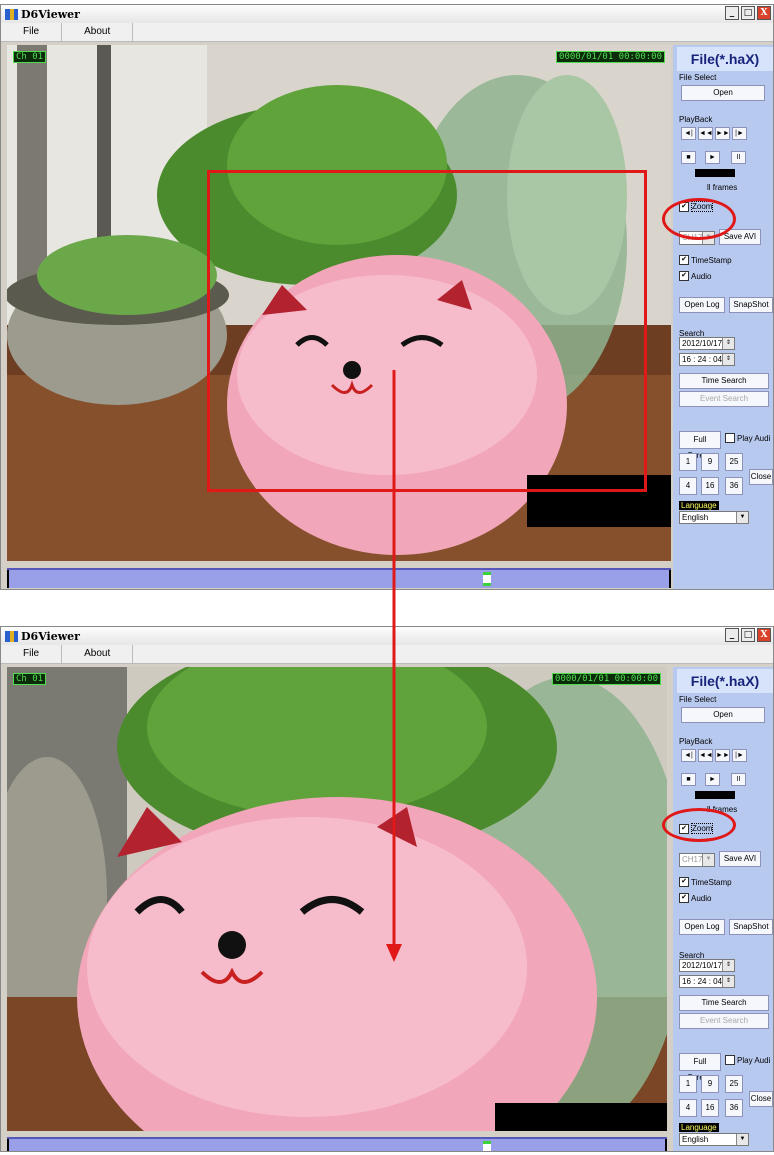 This screenshot has height=1155, width=774. Describe the element at coordinates (387, 654) in the screenshot. I see `menu-bar: File About` at that location.